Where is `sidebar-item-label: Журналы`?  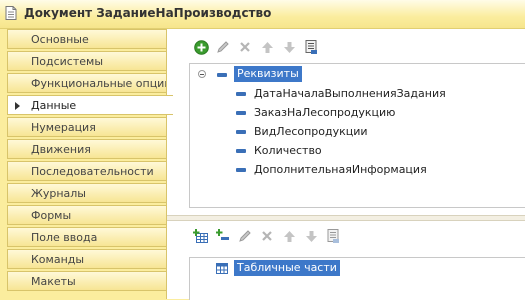 sidebar-item-label: Журналы is located at coordinates (58, 193).